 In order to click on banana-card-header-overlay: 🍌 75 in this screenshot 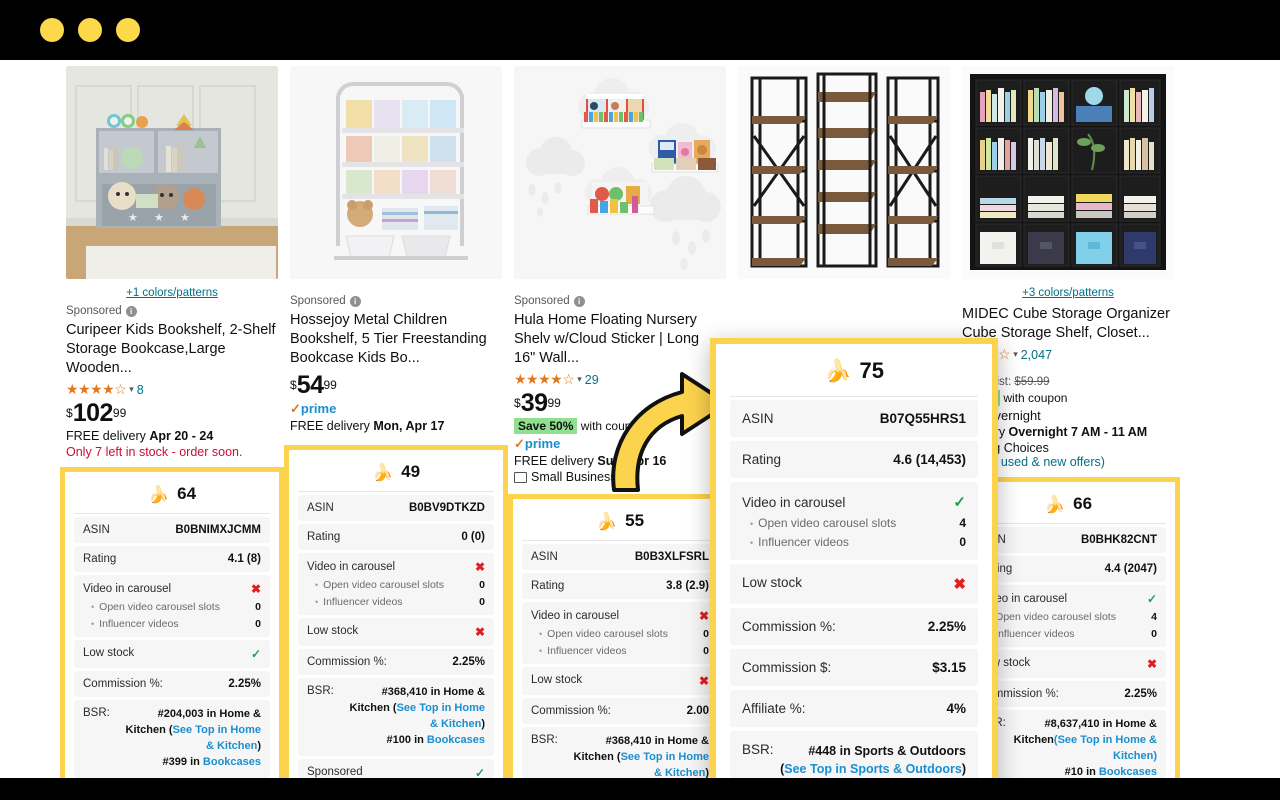, I will do `click(854, 376)`.